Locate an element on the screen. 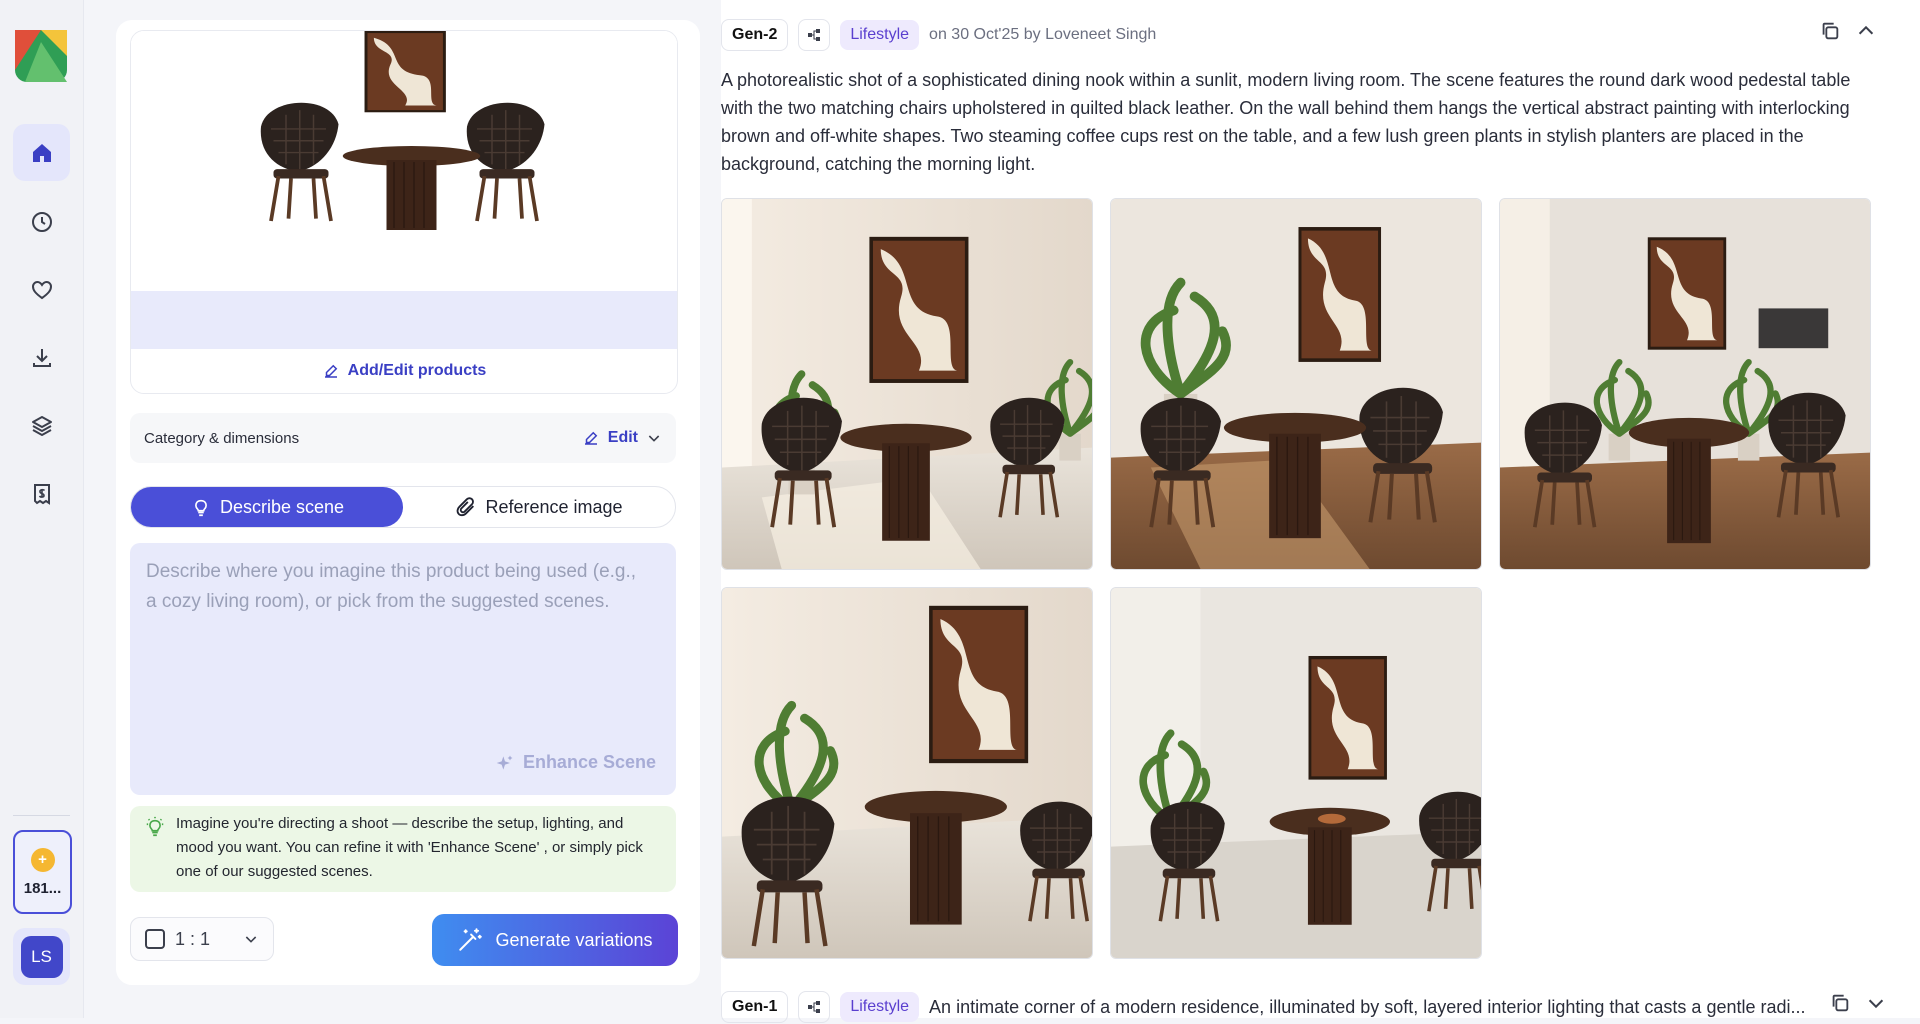  scene-description-box: Enhance Scene is located at coordinates (403, 669).